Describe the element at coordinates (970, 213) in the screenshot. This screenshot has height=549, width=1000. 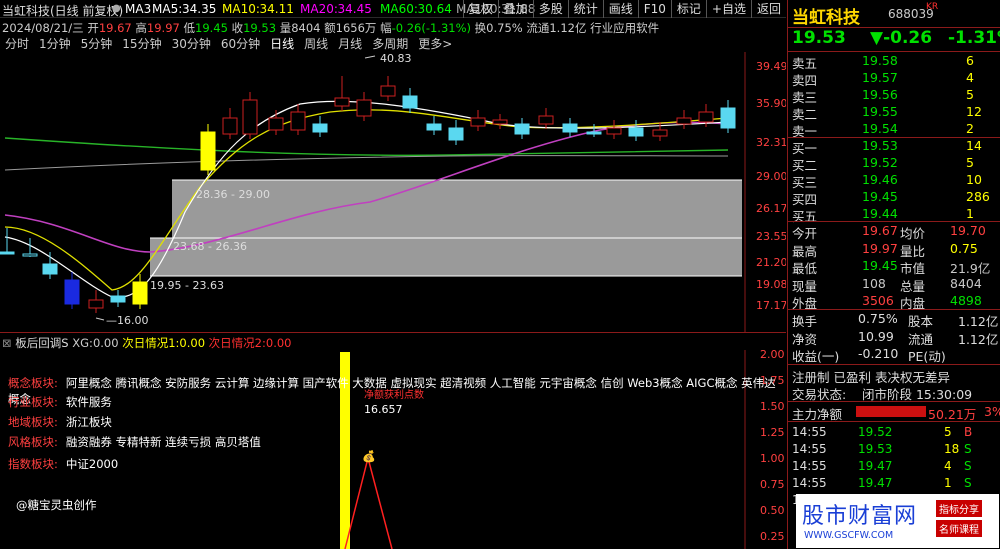
I see `ob-vol: 1` at that location.